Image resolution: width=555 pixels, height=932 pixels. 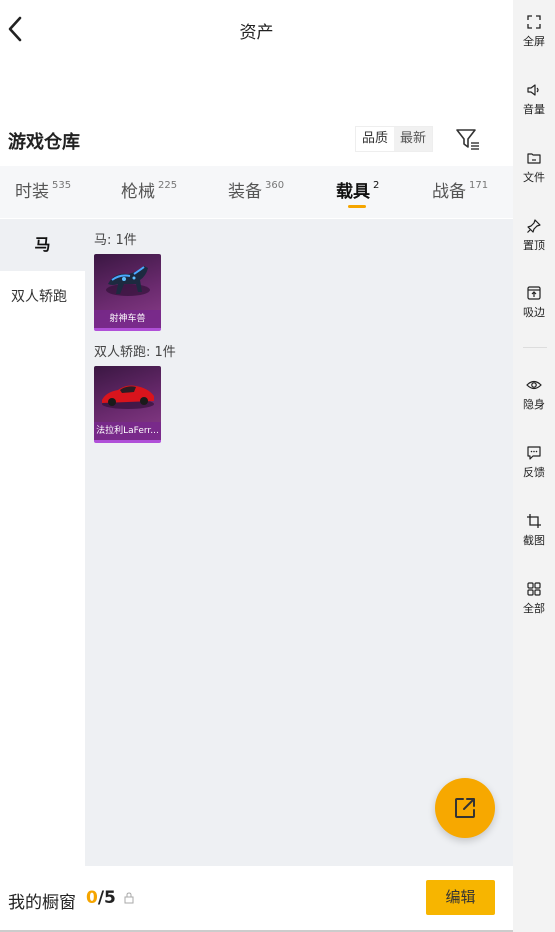 I want to click on toolbar-all: 全部, so click(x=534, y=605).